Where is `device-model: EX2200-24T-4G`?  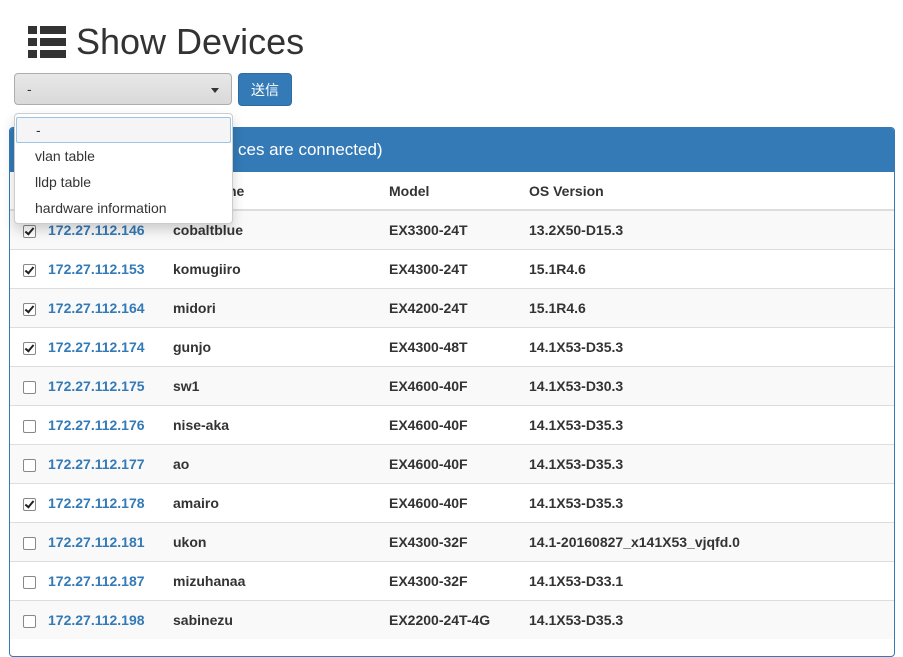 device-model: EX2200-24T-4G is located at coordinates (459, 619).